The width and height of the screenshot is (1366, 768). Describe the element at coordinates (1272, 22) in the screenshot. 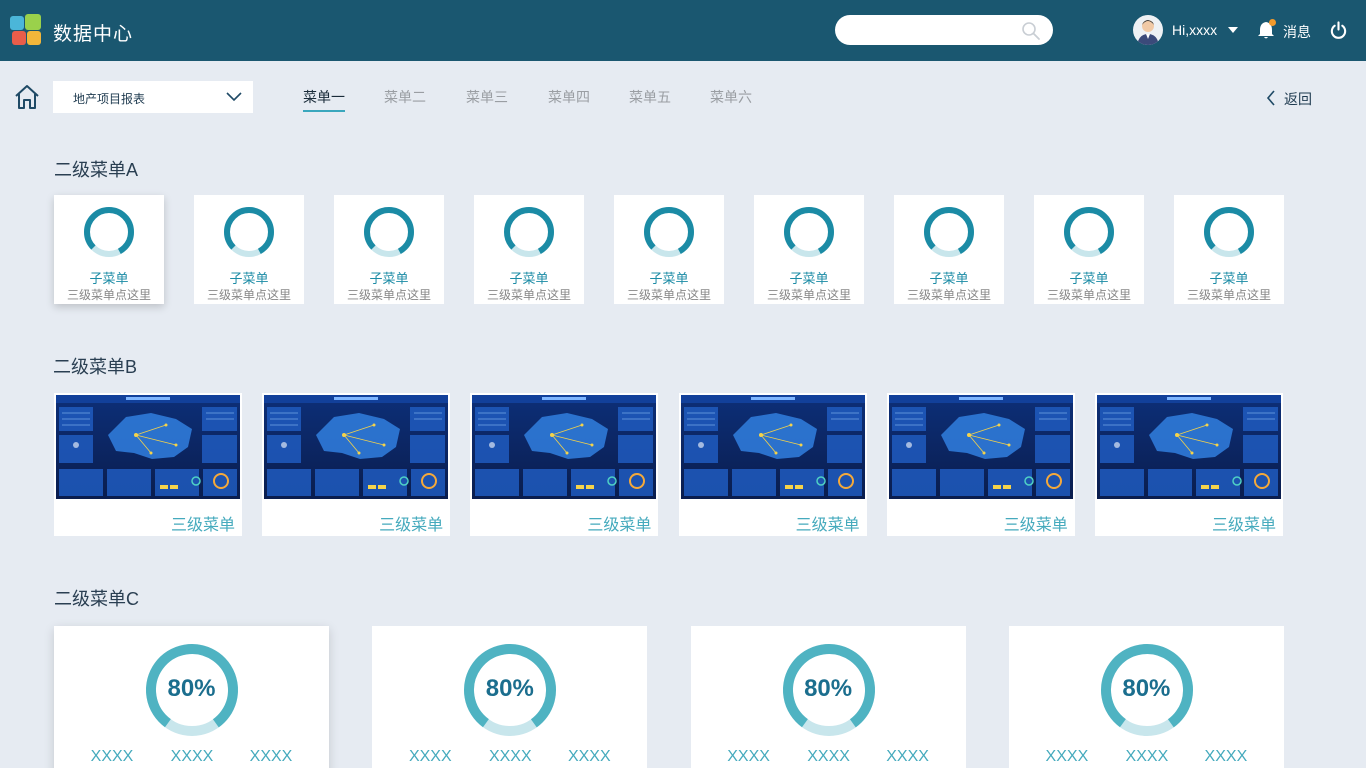

I see `notification-dot` at that location.